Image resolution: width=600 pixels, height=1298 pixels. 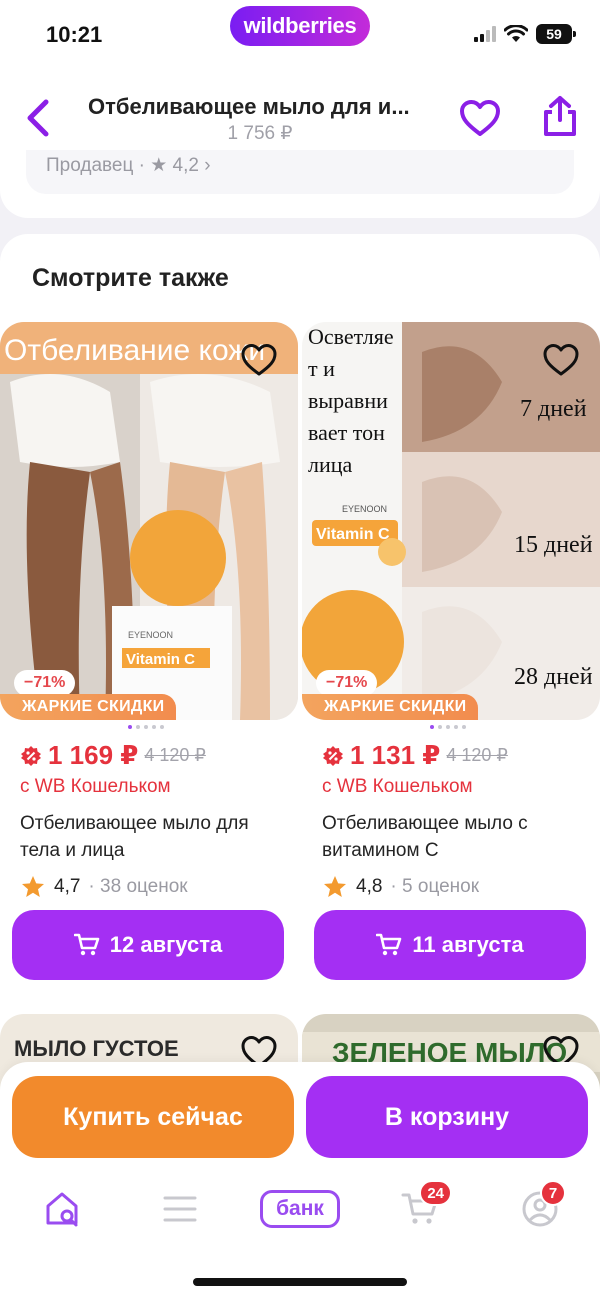 I want to click on home-indicator, so click(x=300, y=1282).